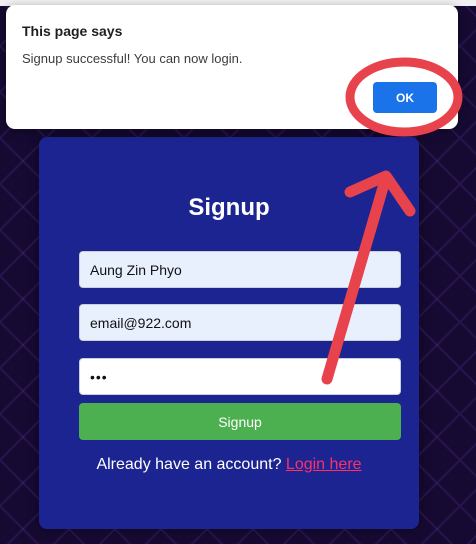 This screenshot has width=476, height=544. I want to click on login-prompt-text: Already have an account?, so click(189, 464).